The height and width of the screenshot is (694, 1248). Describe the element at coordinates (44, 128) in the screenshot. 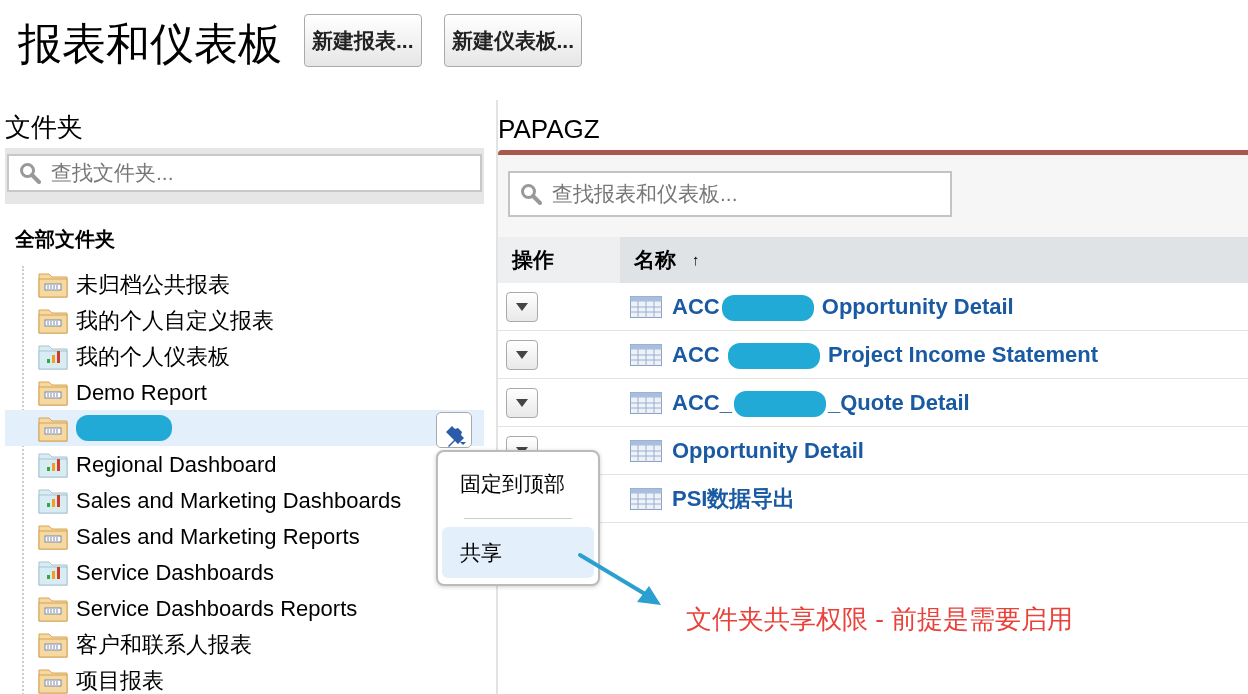

I see `section-heading: 文件夹` at that location.